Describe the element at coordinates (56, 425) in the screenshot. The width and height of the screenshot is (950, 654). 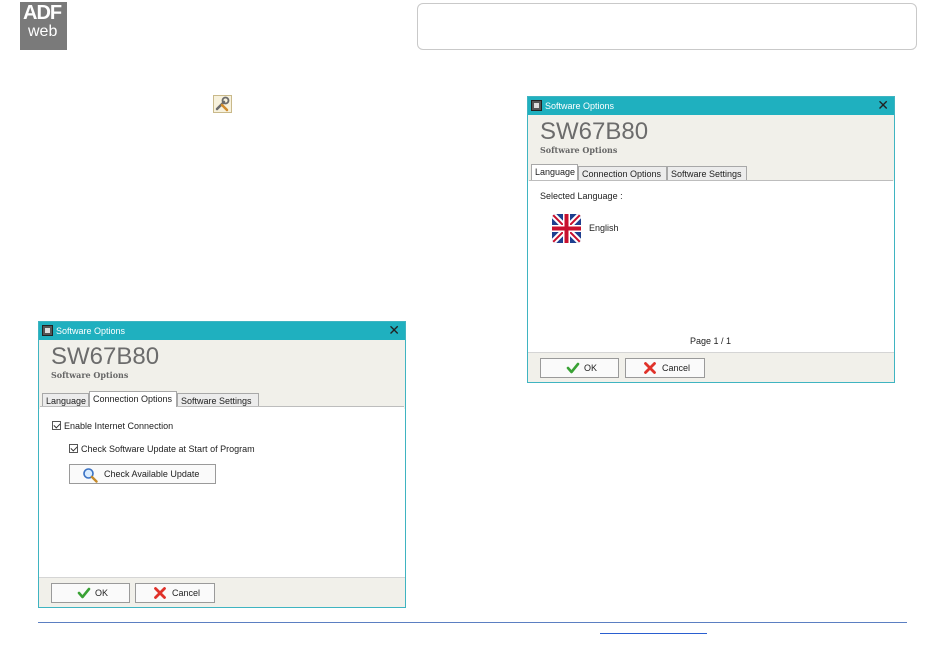
I see `enable-internet-checkbox` at that location.